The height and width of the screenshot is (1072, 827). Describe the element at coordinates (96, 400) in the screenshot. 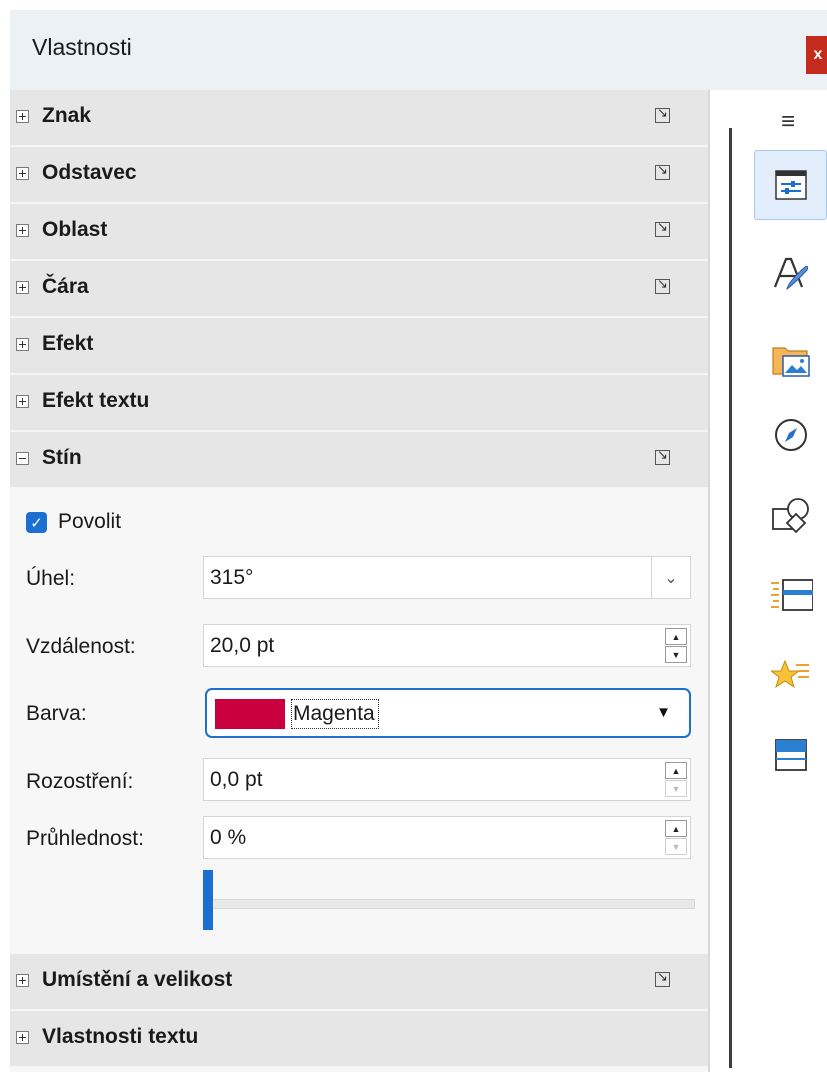

I see `section-label: Efekt textu` at that location.